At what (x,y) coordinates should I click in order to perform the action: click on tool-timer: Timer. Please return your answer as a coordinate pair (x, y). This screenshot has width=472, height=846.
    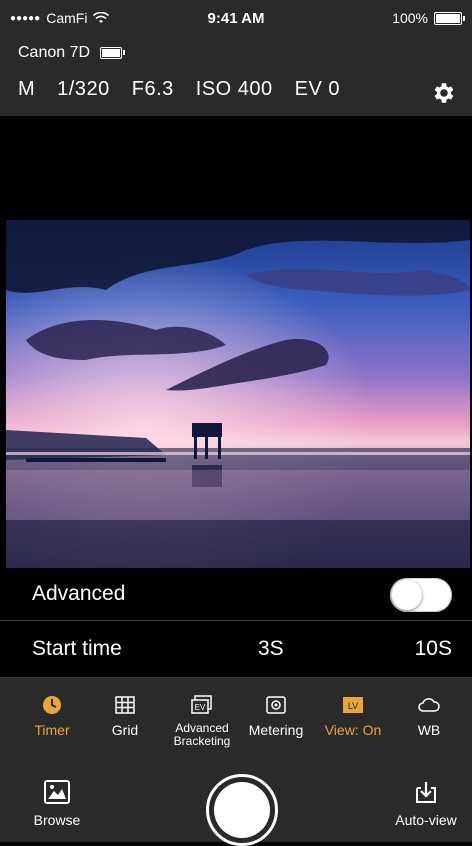
    Looking at the image, I should click on (52, 716).